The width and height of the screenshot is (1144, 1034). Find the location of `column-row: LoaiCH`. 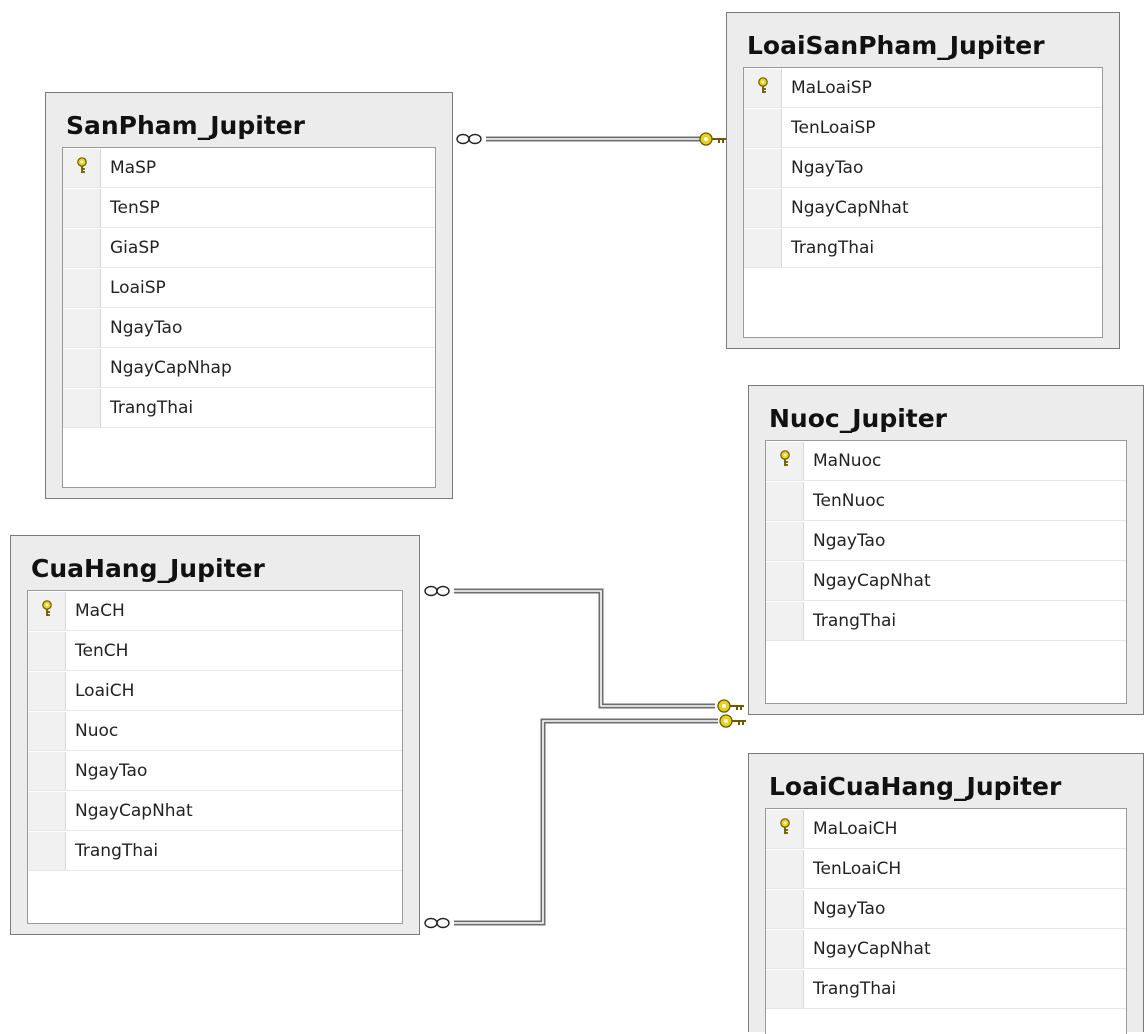

column-row: LoaiCH is located at coordinates (215, 691).